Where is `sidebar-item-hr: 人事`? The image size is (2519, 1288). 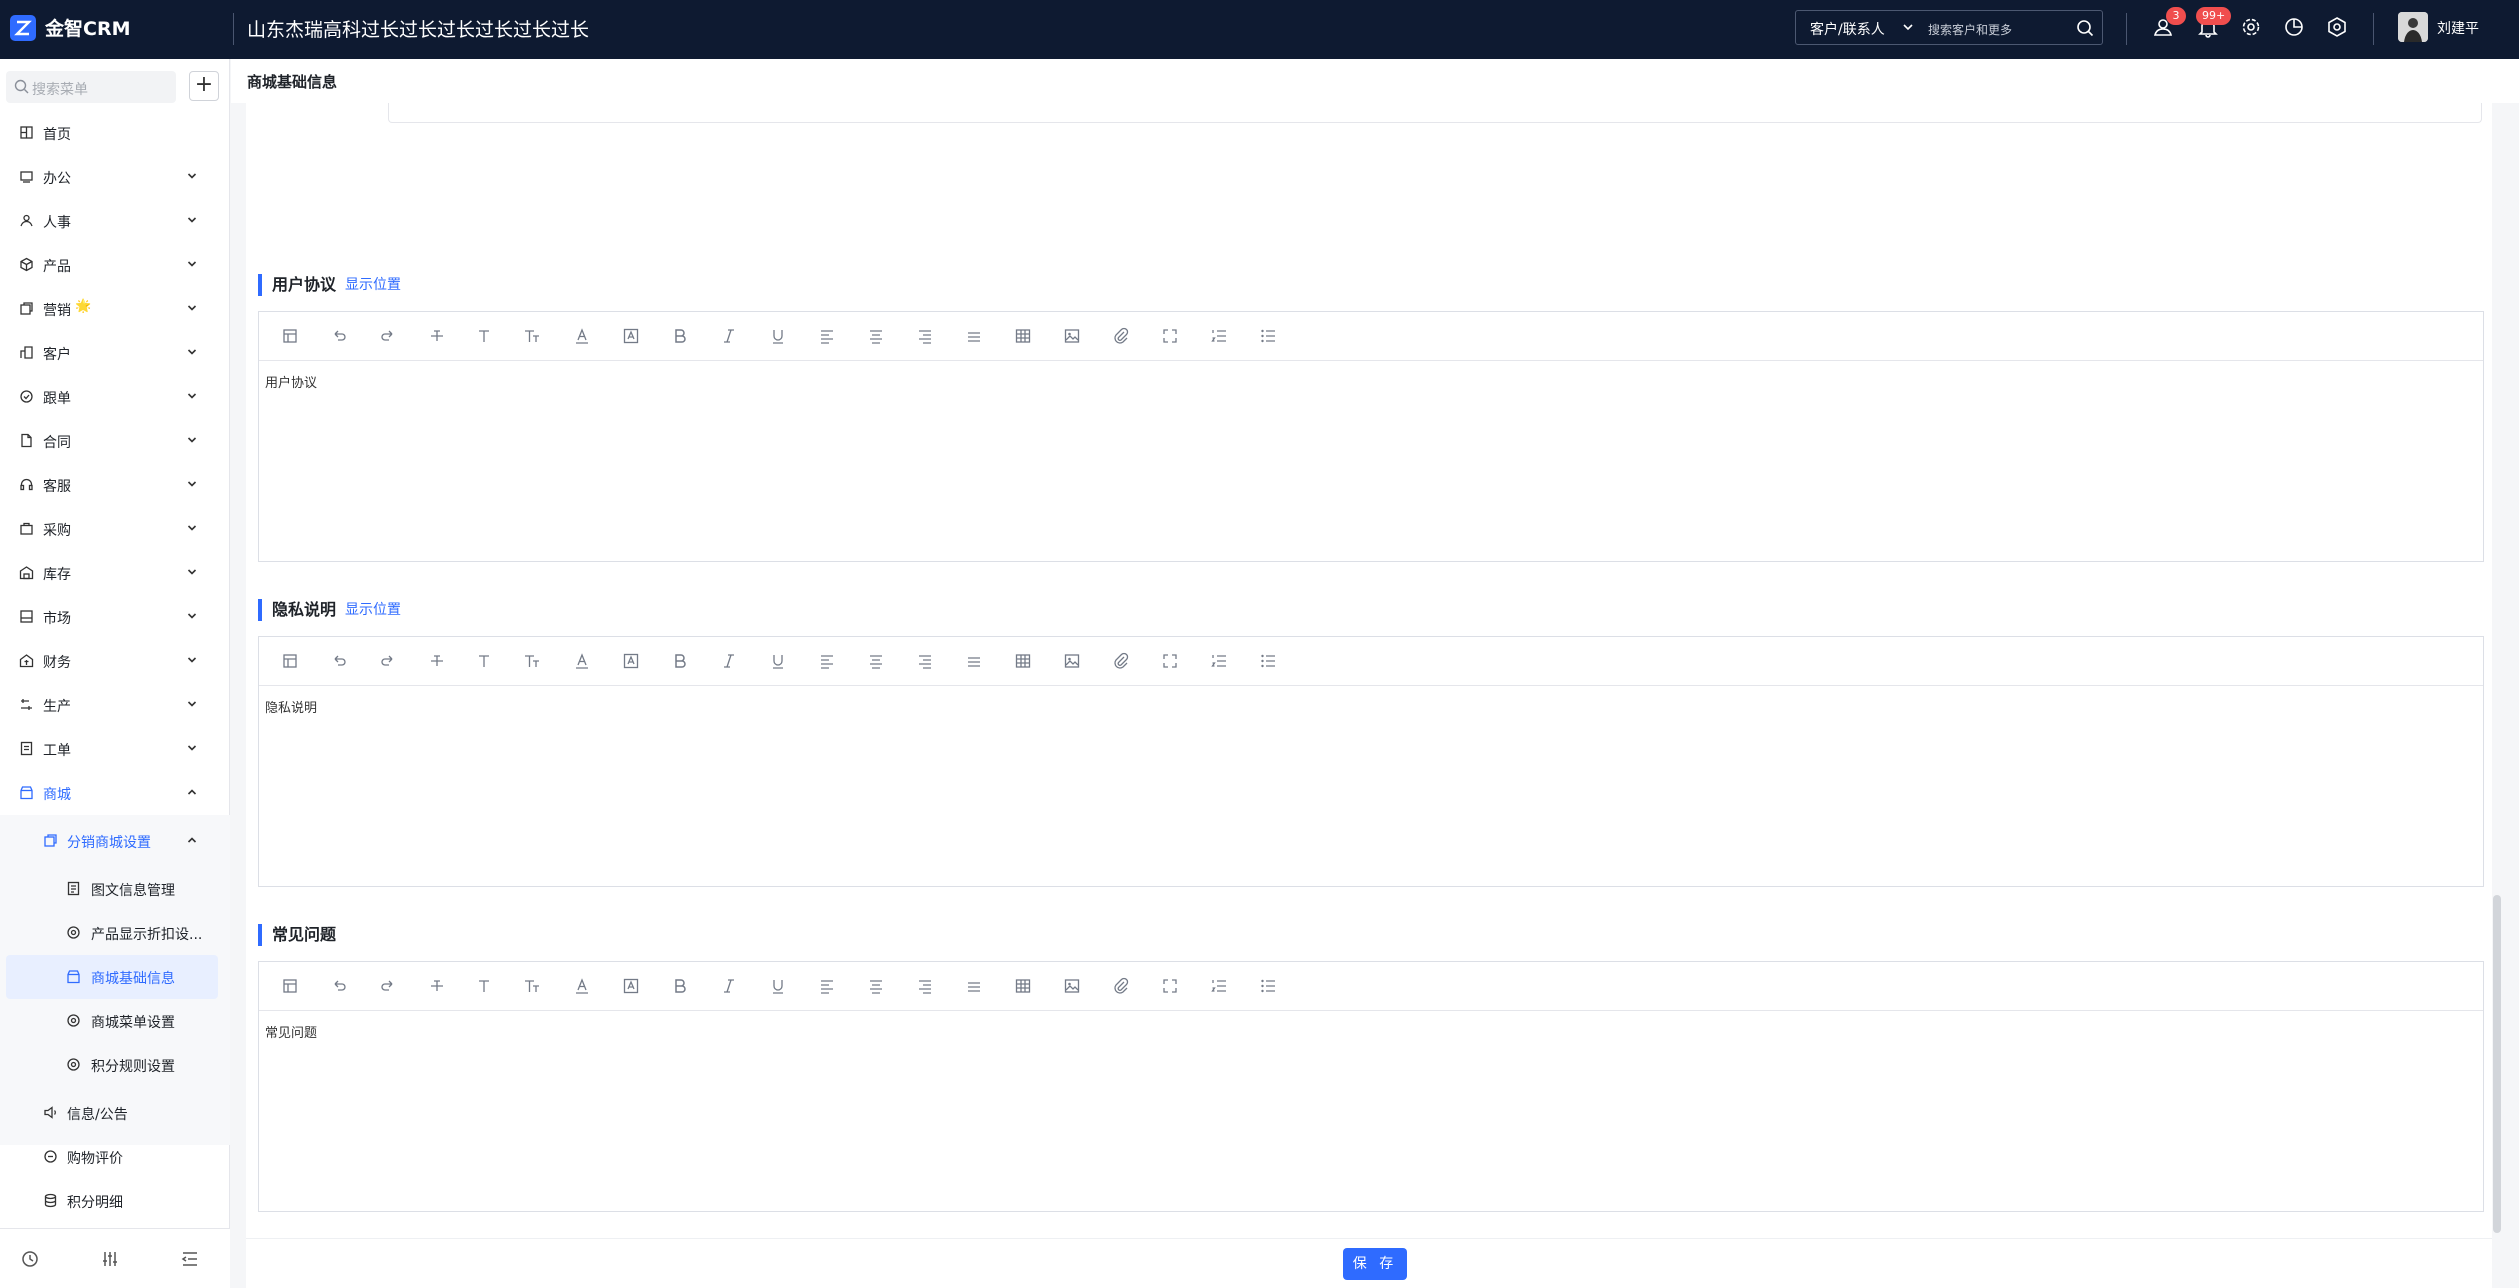 sidebar-item-hr: 人事 is located at coordinates (115, 221).